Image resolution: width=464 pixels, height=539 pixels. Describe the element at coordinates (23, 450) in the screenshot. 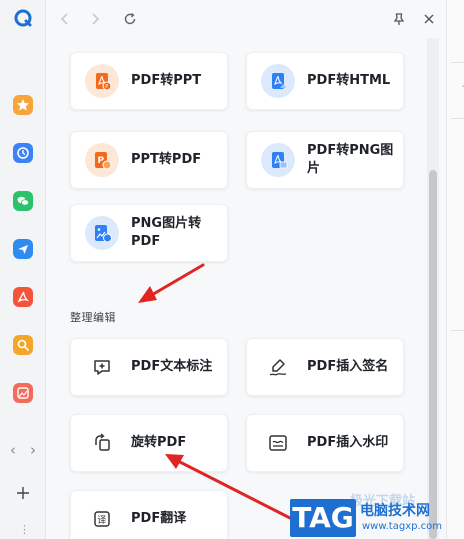

I see `rail-nav-arrows: ‹ ›` at that location.